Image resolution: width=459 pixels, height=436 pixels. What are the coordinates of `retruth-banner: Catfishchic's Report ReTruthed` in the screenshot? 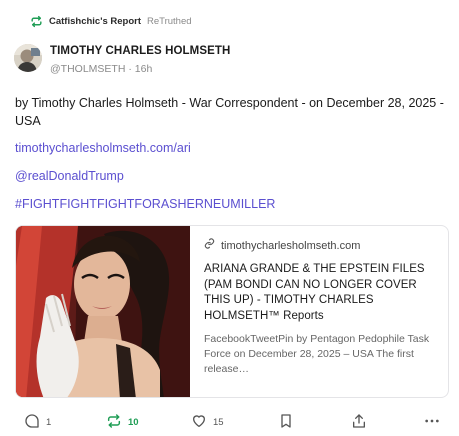 It's located at (111, 21).